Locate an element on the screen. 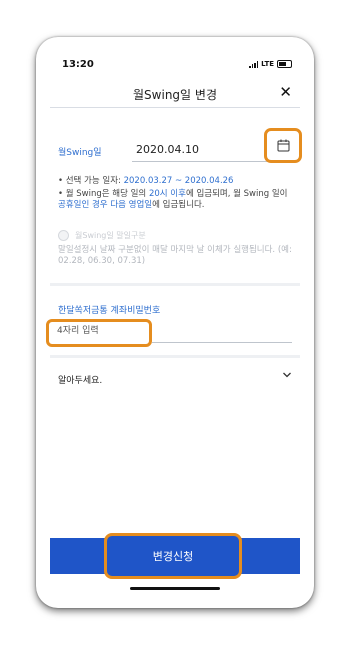 The image size is (358, 652). status-indicators: LTE is located at coordinates (270, 64).